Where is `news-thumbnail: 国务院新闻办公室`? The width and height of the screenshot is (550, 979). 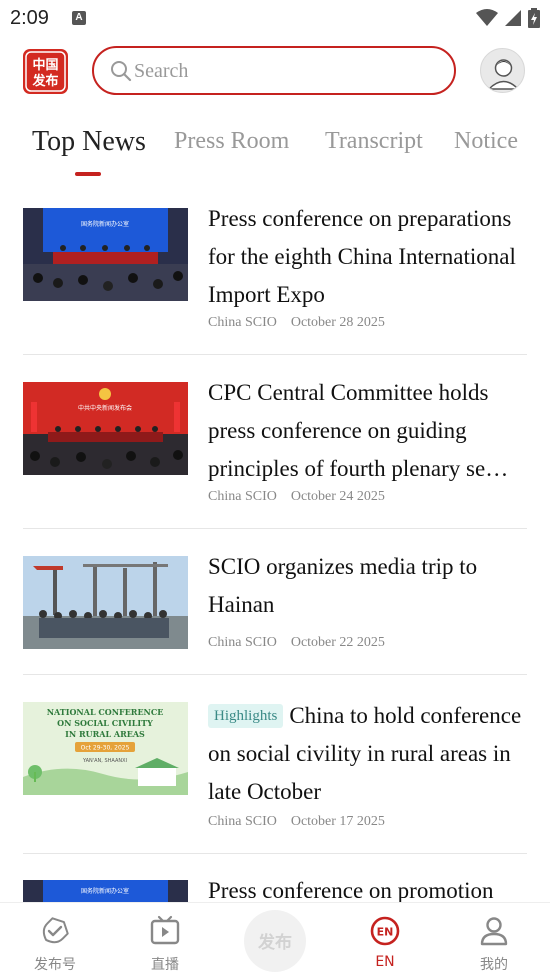
news-thumbnail: 国务院新闻办公室 is located at coordinates (105, 254).